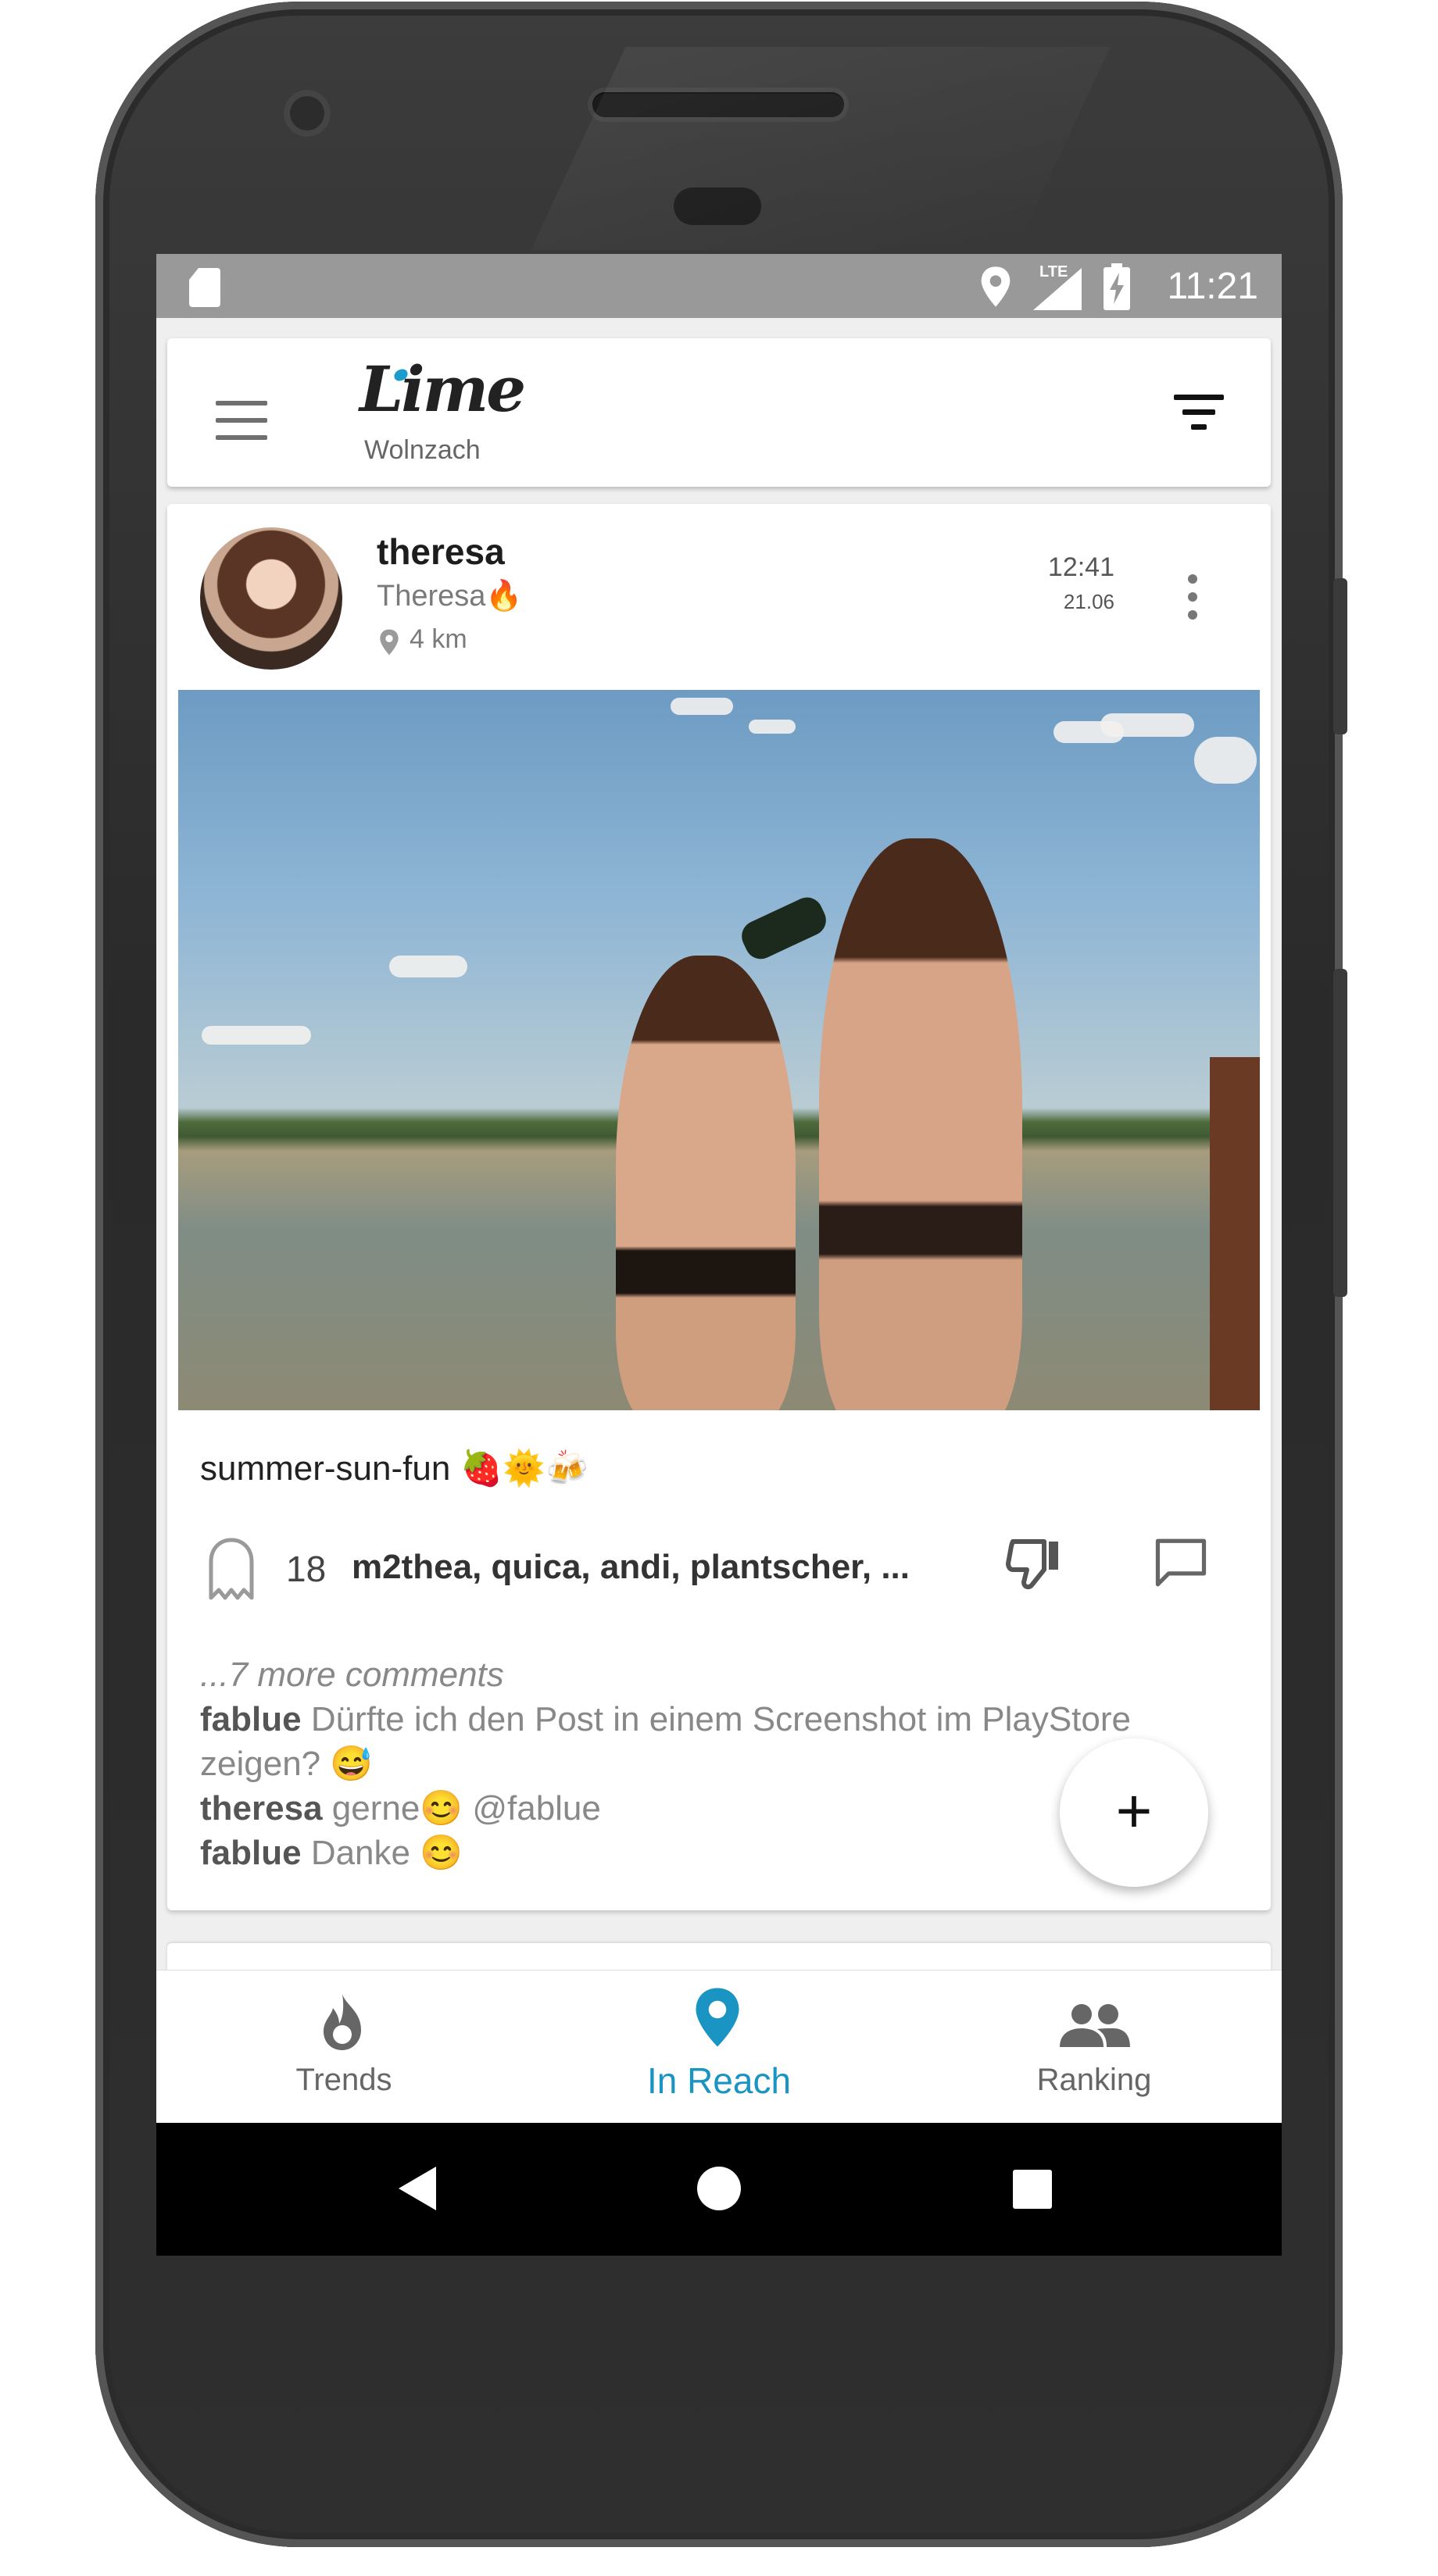 This screenshot has width=1438, height=2576. Describe the element at coordinates (1088, 602) in the screenshot. I see `post-date: 21.06` at that location.